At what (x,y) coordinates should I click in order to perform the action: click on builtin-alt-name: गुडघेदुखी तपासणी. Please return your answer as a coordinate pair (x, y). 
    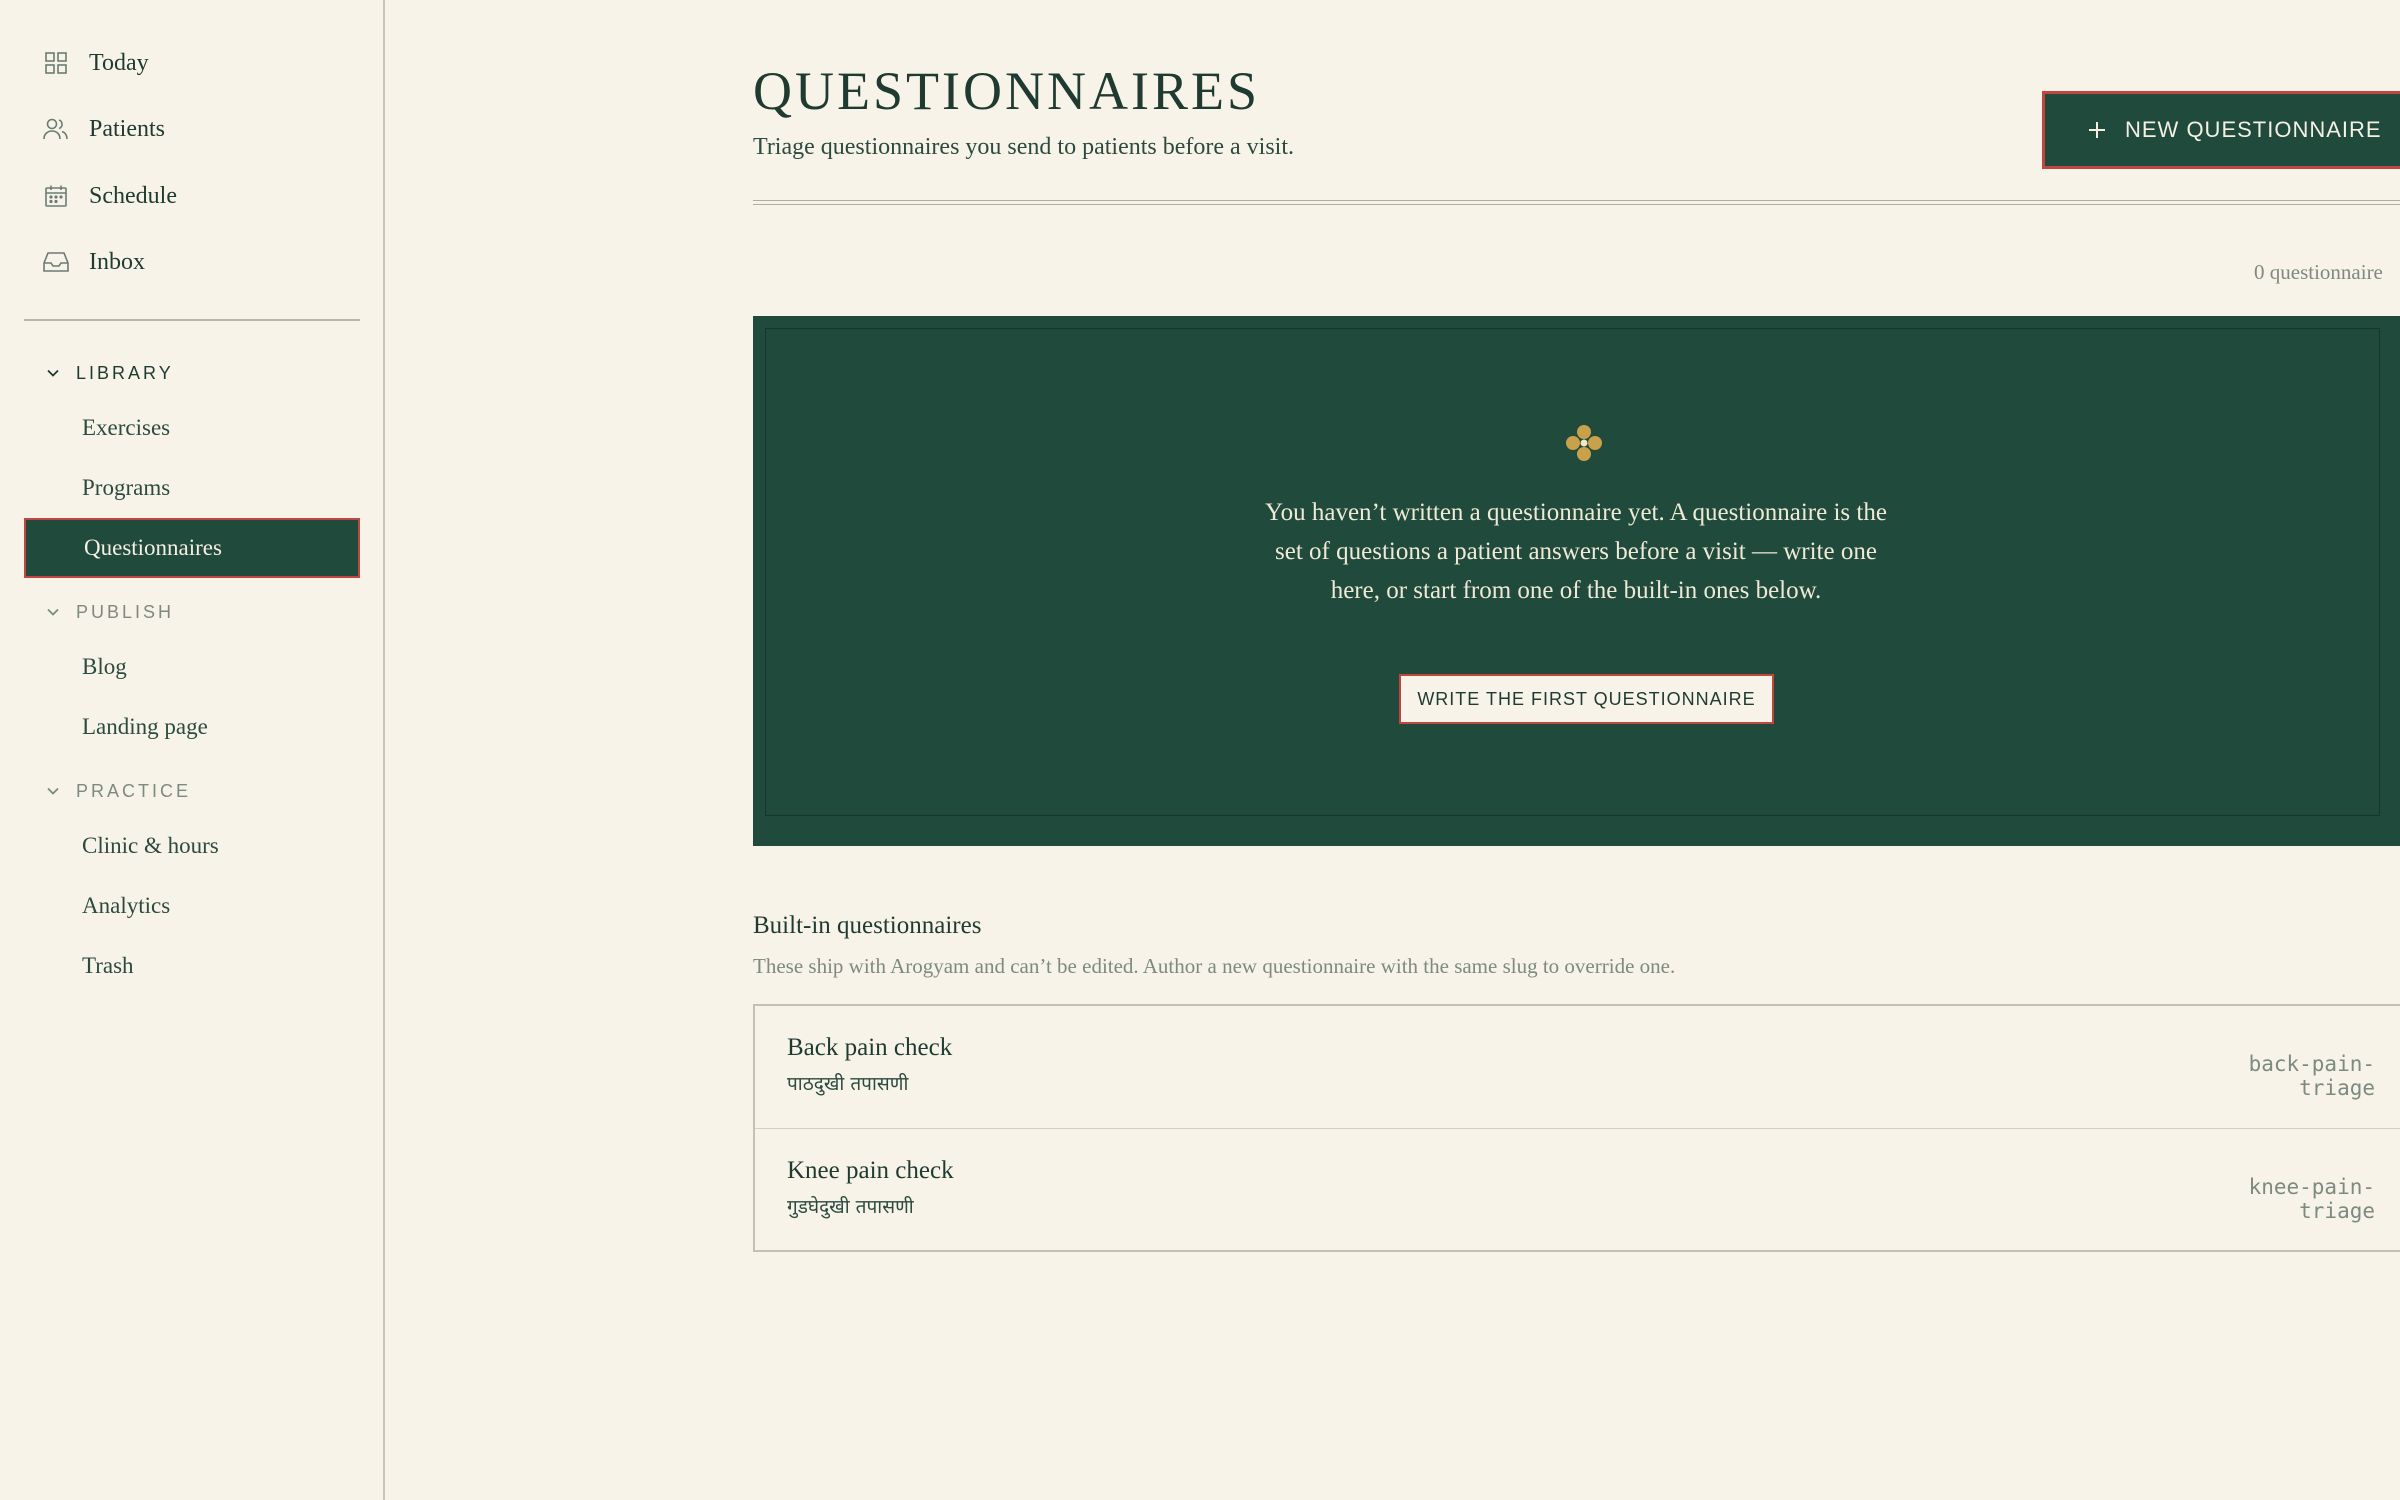
    Looking at the image, I should click on (850, 1207).